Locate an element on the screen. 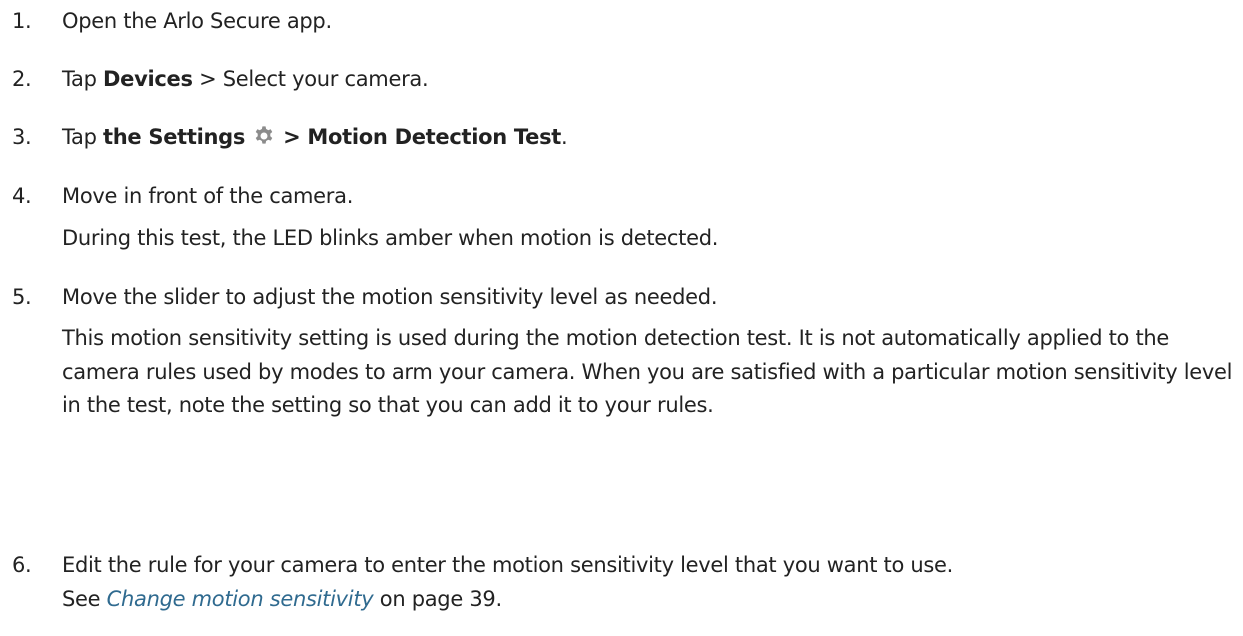 This screenshot has width=1243, height=636. see-suffix: on page 39. is located at coordinates (437, 599).